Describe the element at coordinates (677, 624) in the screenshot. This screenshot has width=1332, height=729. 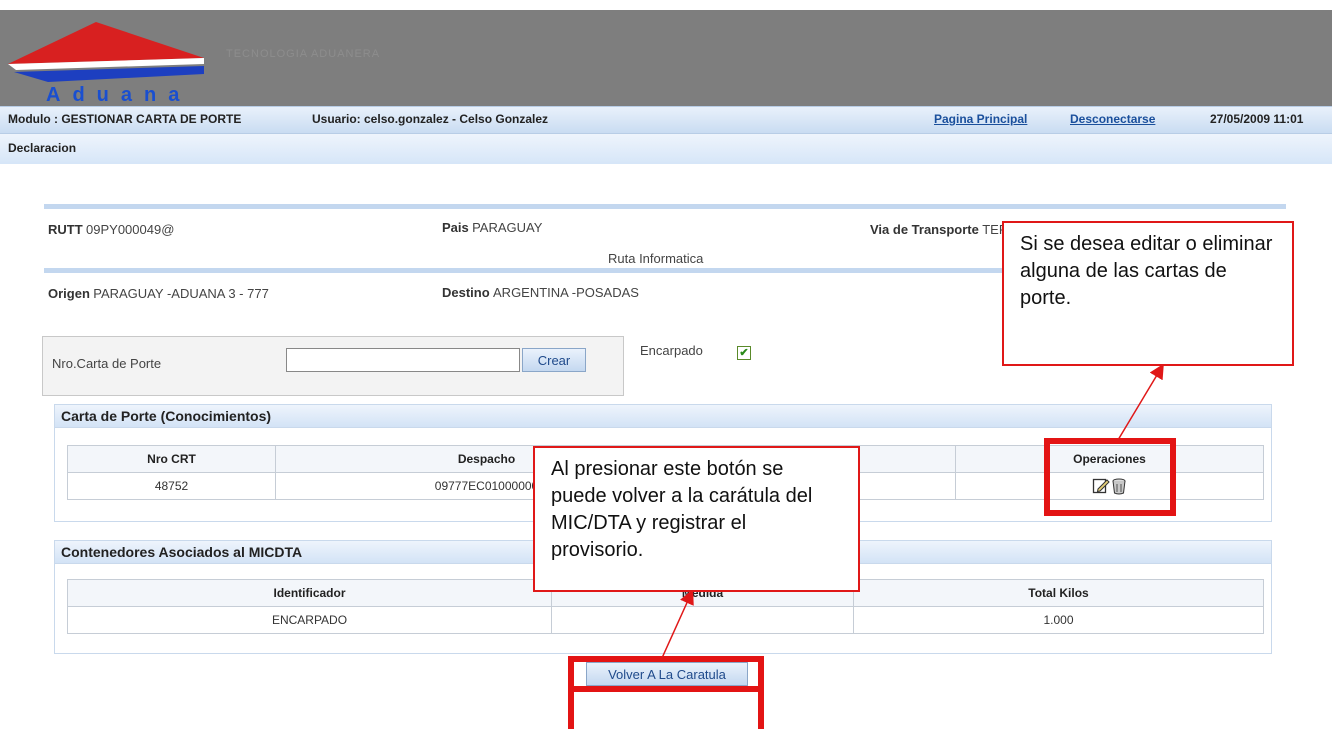
I see `arrow-to-volver-callout` at that location.